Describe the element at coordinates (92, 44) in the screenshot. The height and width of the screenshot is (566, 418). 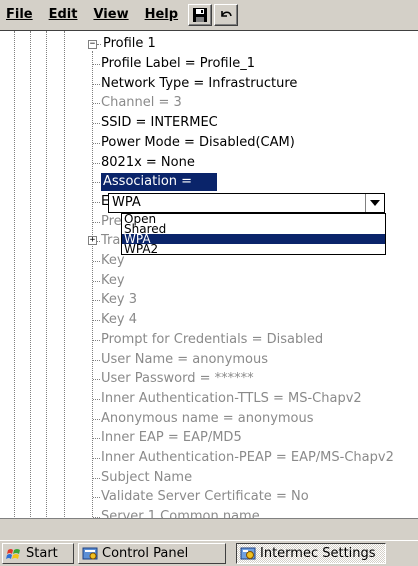
I see `collapse-icon: −` at that location.